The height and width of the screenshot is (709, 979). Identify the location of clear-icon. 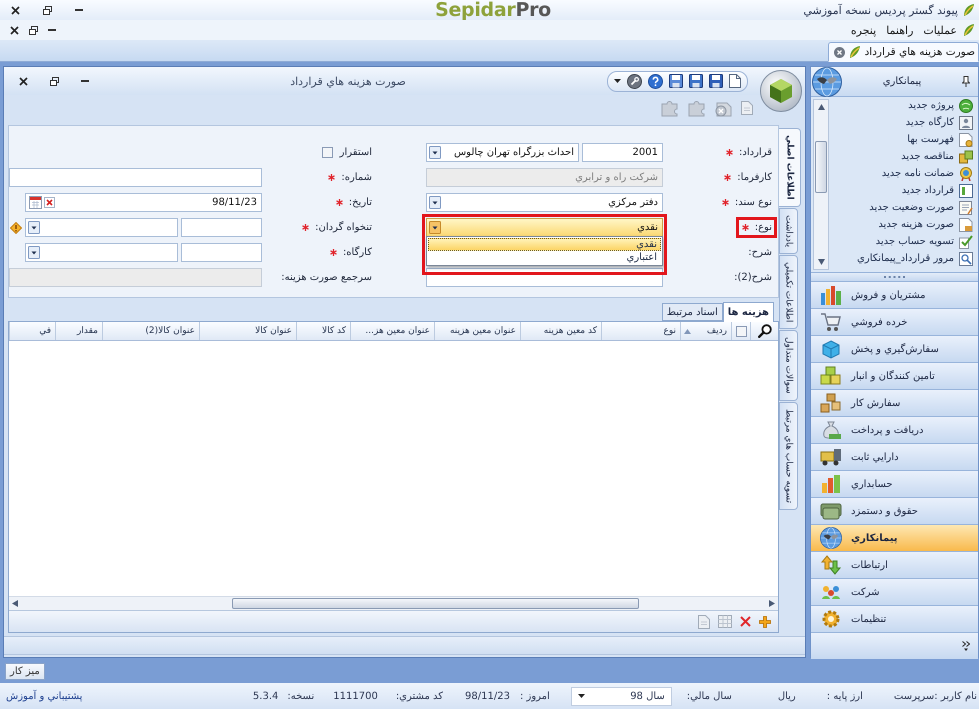
(49, 202).